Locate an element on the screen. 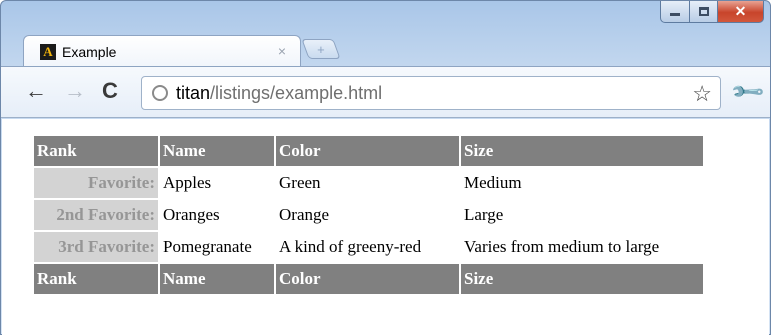 The height and width of the screenshot is (336, 771). row-color: A kind of greeny-red is located at coordinates (350, 246).